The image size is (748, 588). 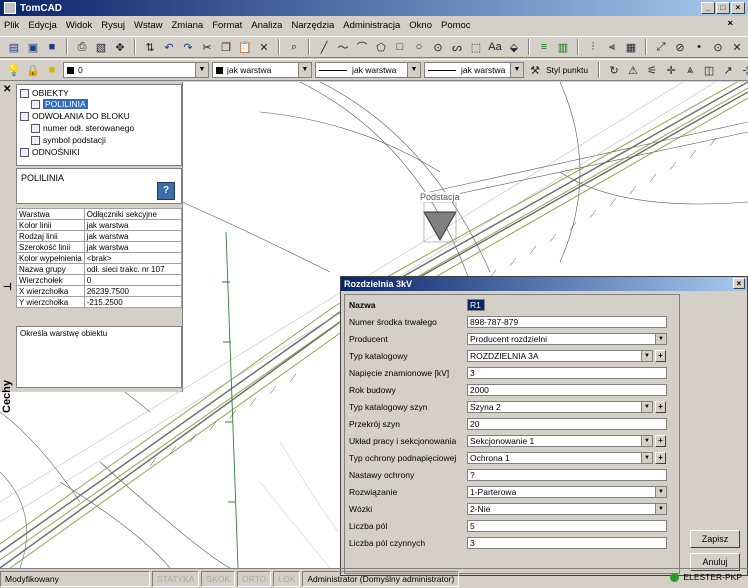 What do you see at coordinates (419, 47) in the screenshot?
I see `circle-tool-icon: ○` at bounding box center [419, 47].